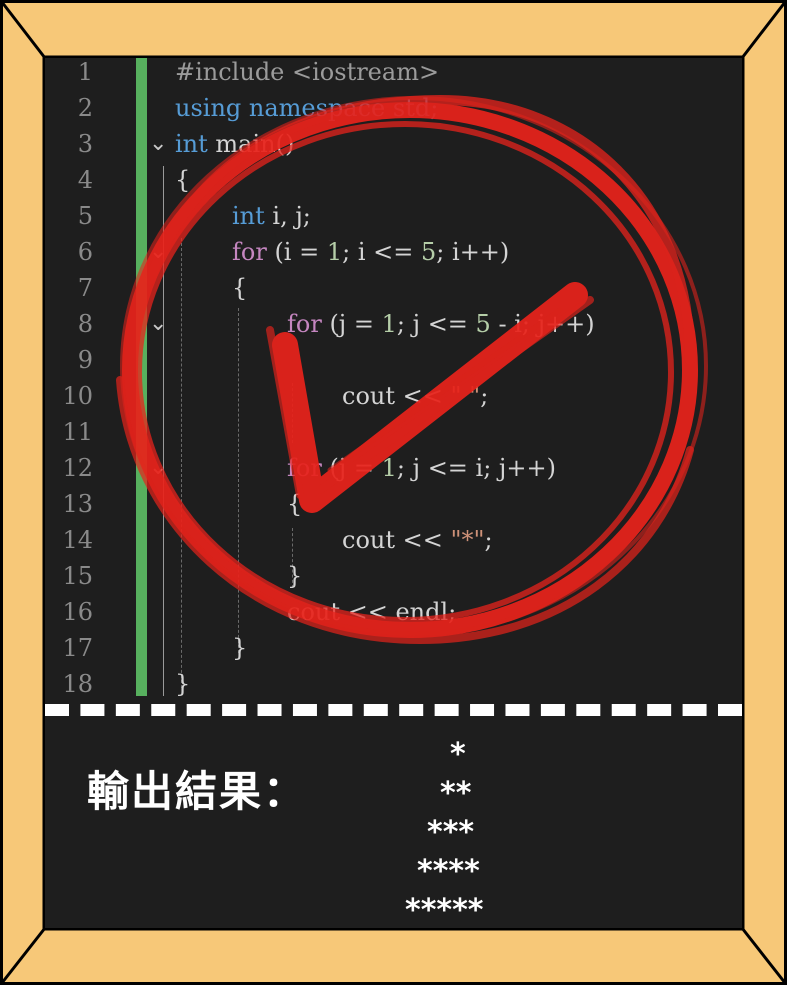 The width and height of the screenshot is (787, 985). I want to click on line-number: 4, so click(85, 180).